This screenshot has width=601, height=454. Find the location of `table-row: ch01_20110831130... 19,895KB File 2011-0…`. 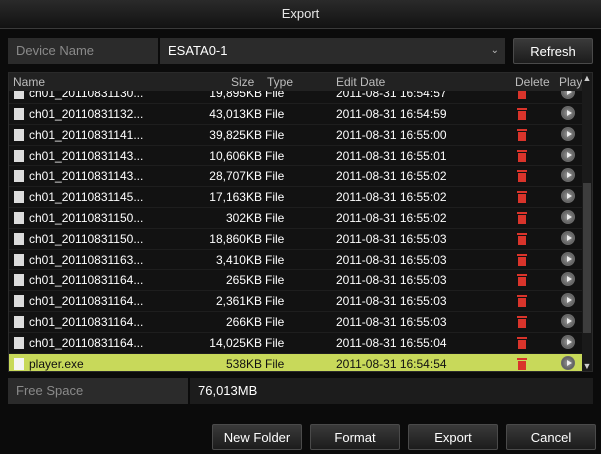

table-row: ch01_20110831130... 19,895KB File 2011-0… is located at coordinates (295, 97).